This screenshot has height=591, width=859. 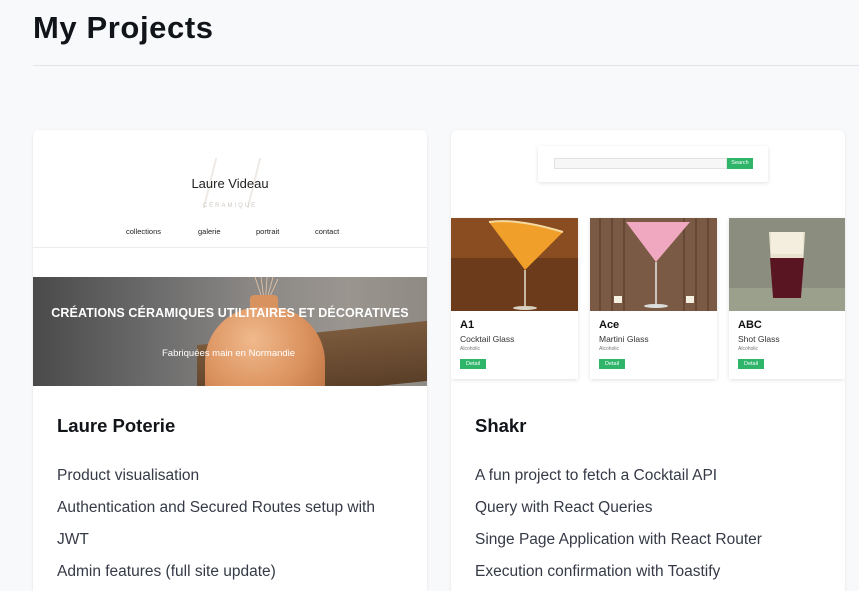 I want to click on preview-brand-sub: CÉRAMIQUE, so click(x=230, y=206).